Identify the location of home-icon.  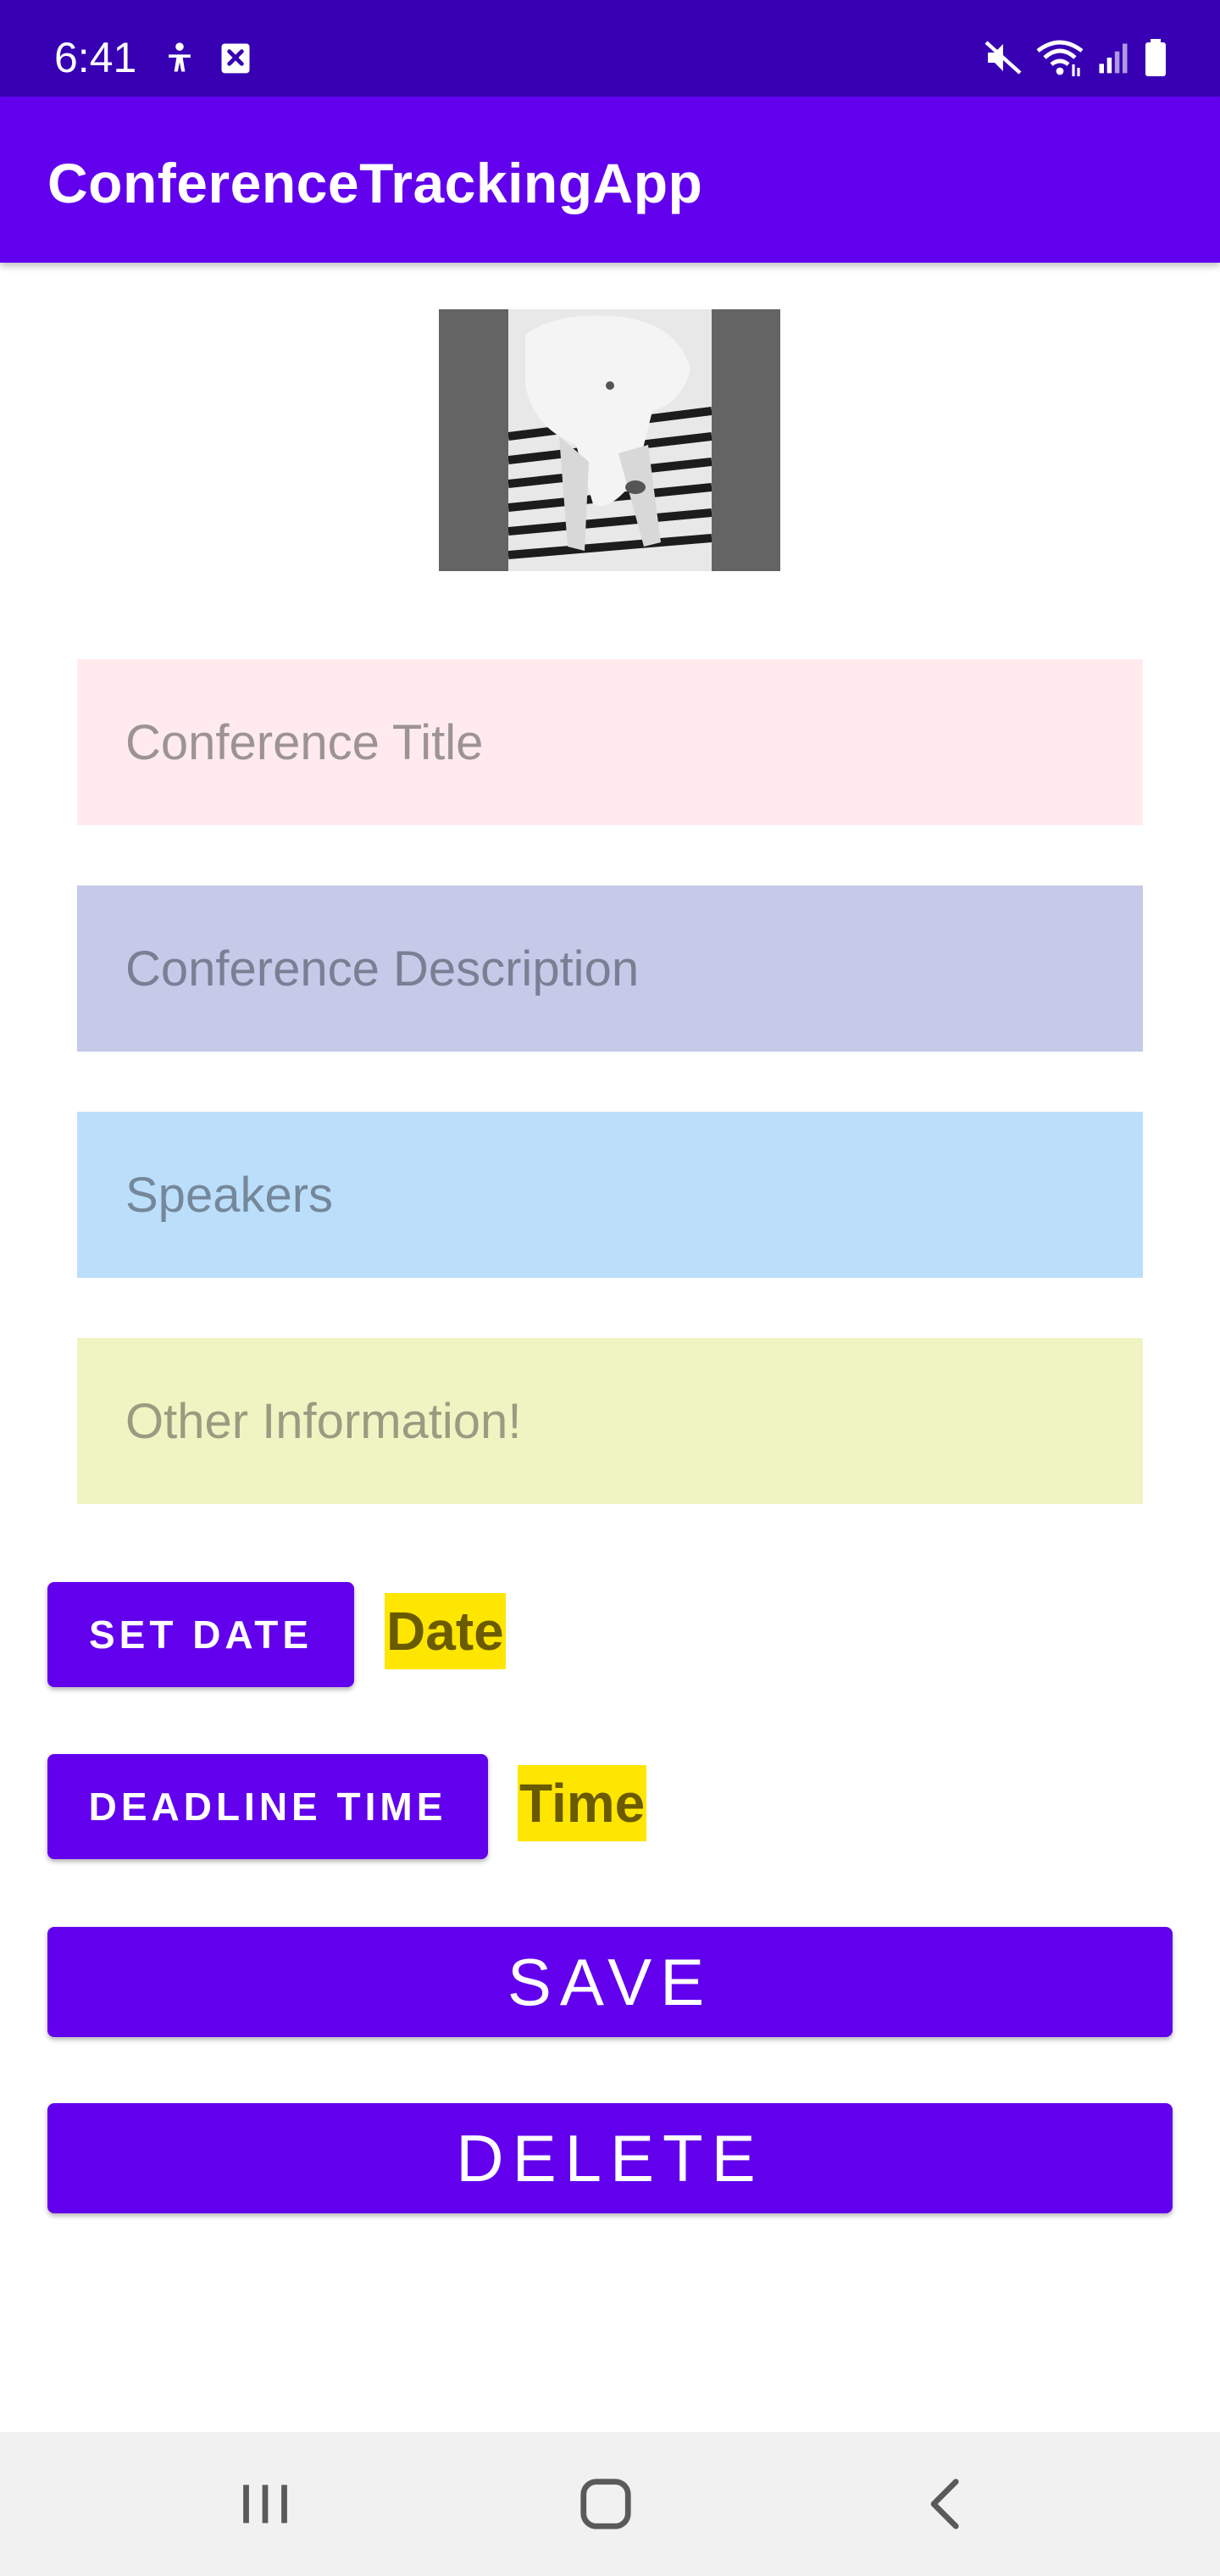
(606, 2504).